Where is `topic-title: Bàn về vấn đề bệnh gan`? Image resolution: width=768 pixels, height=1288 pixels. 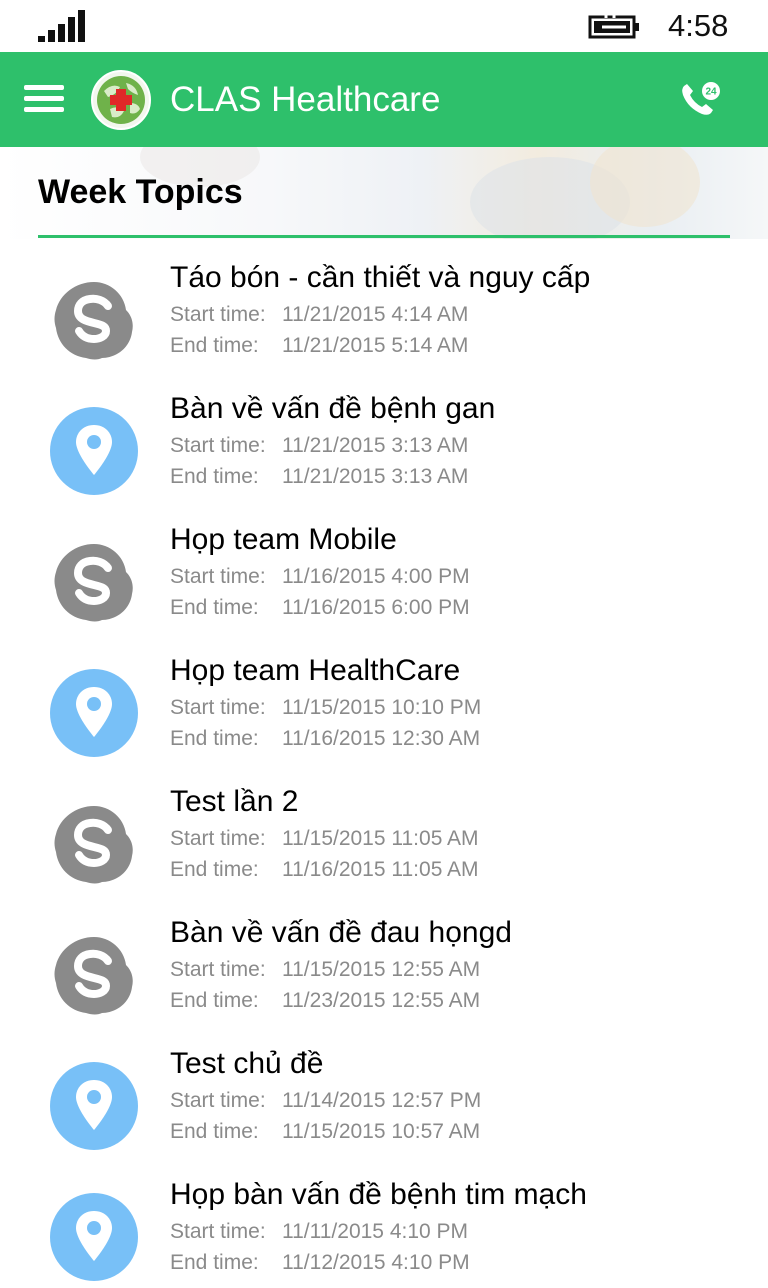 topic-title: Bàn về vấn đề bệnh gan is located at coordinates (333, 408).